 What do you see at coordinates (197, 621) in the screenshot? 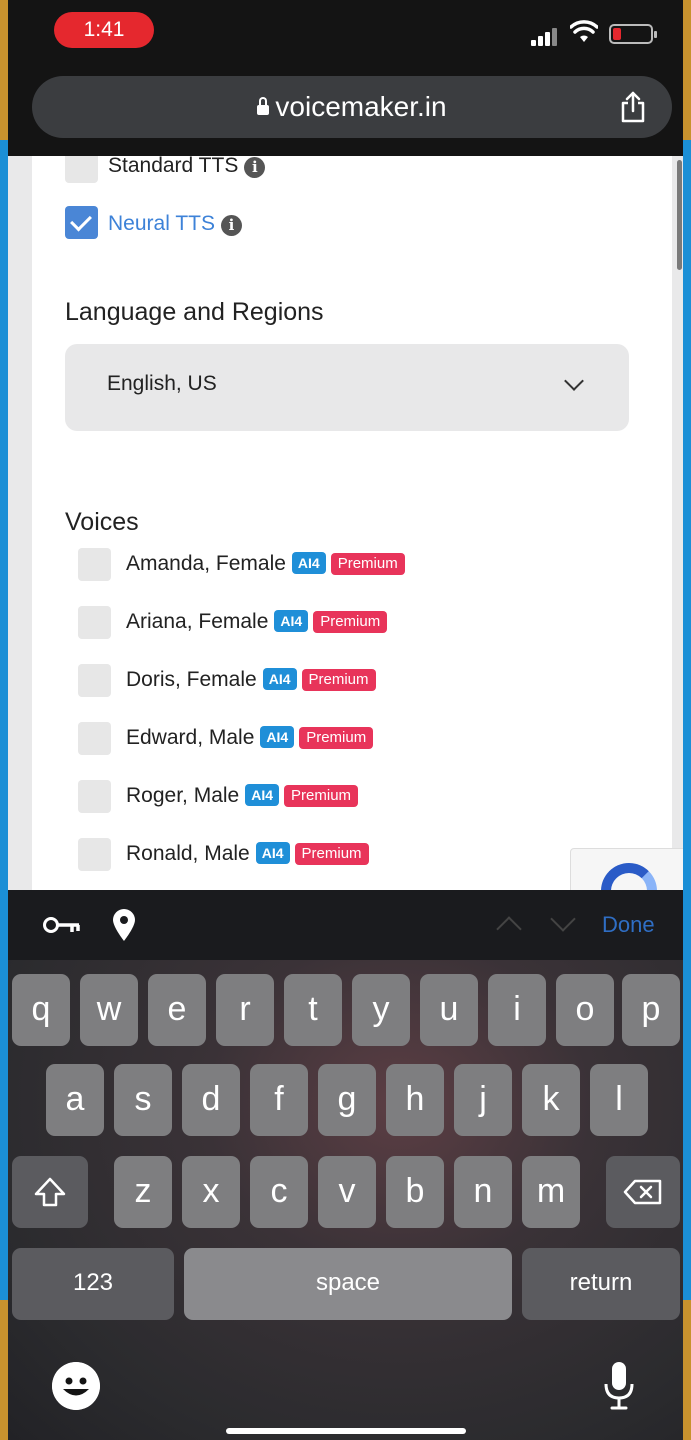
I see `voice-name: Ariana, Female` at bounding box center [197, 621].